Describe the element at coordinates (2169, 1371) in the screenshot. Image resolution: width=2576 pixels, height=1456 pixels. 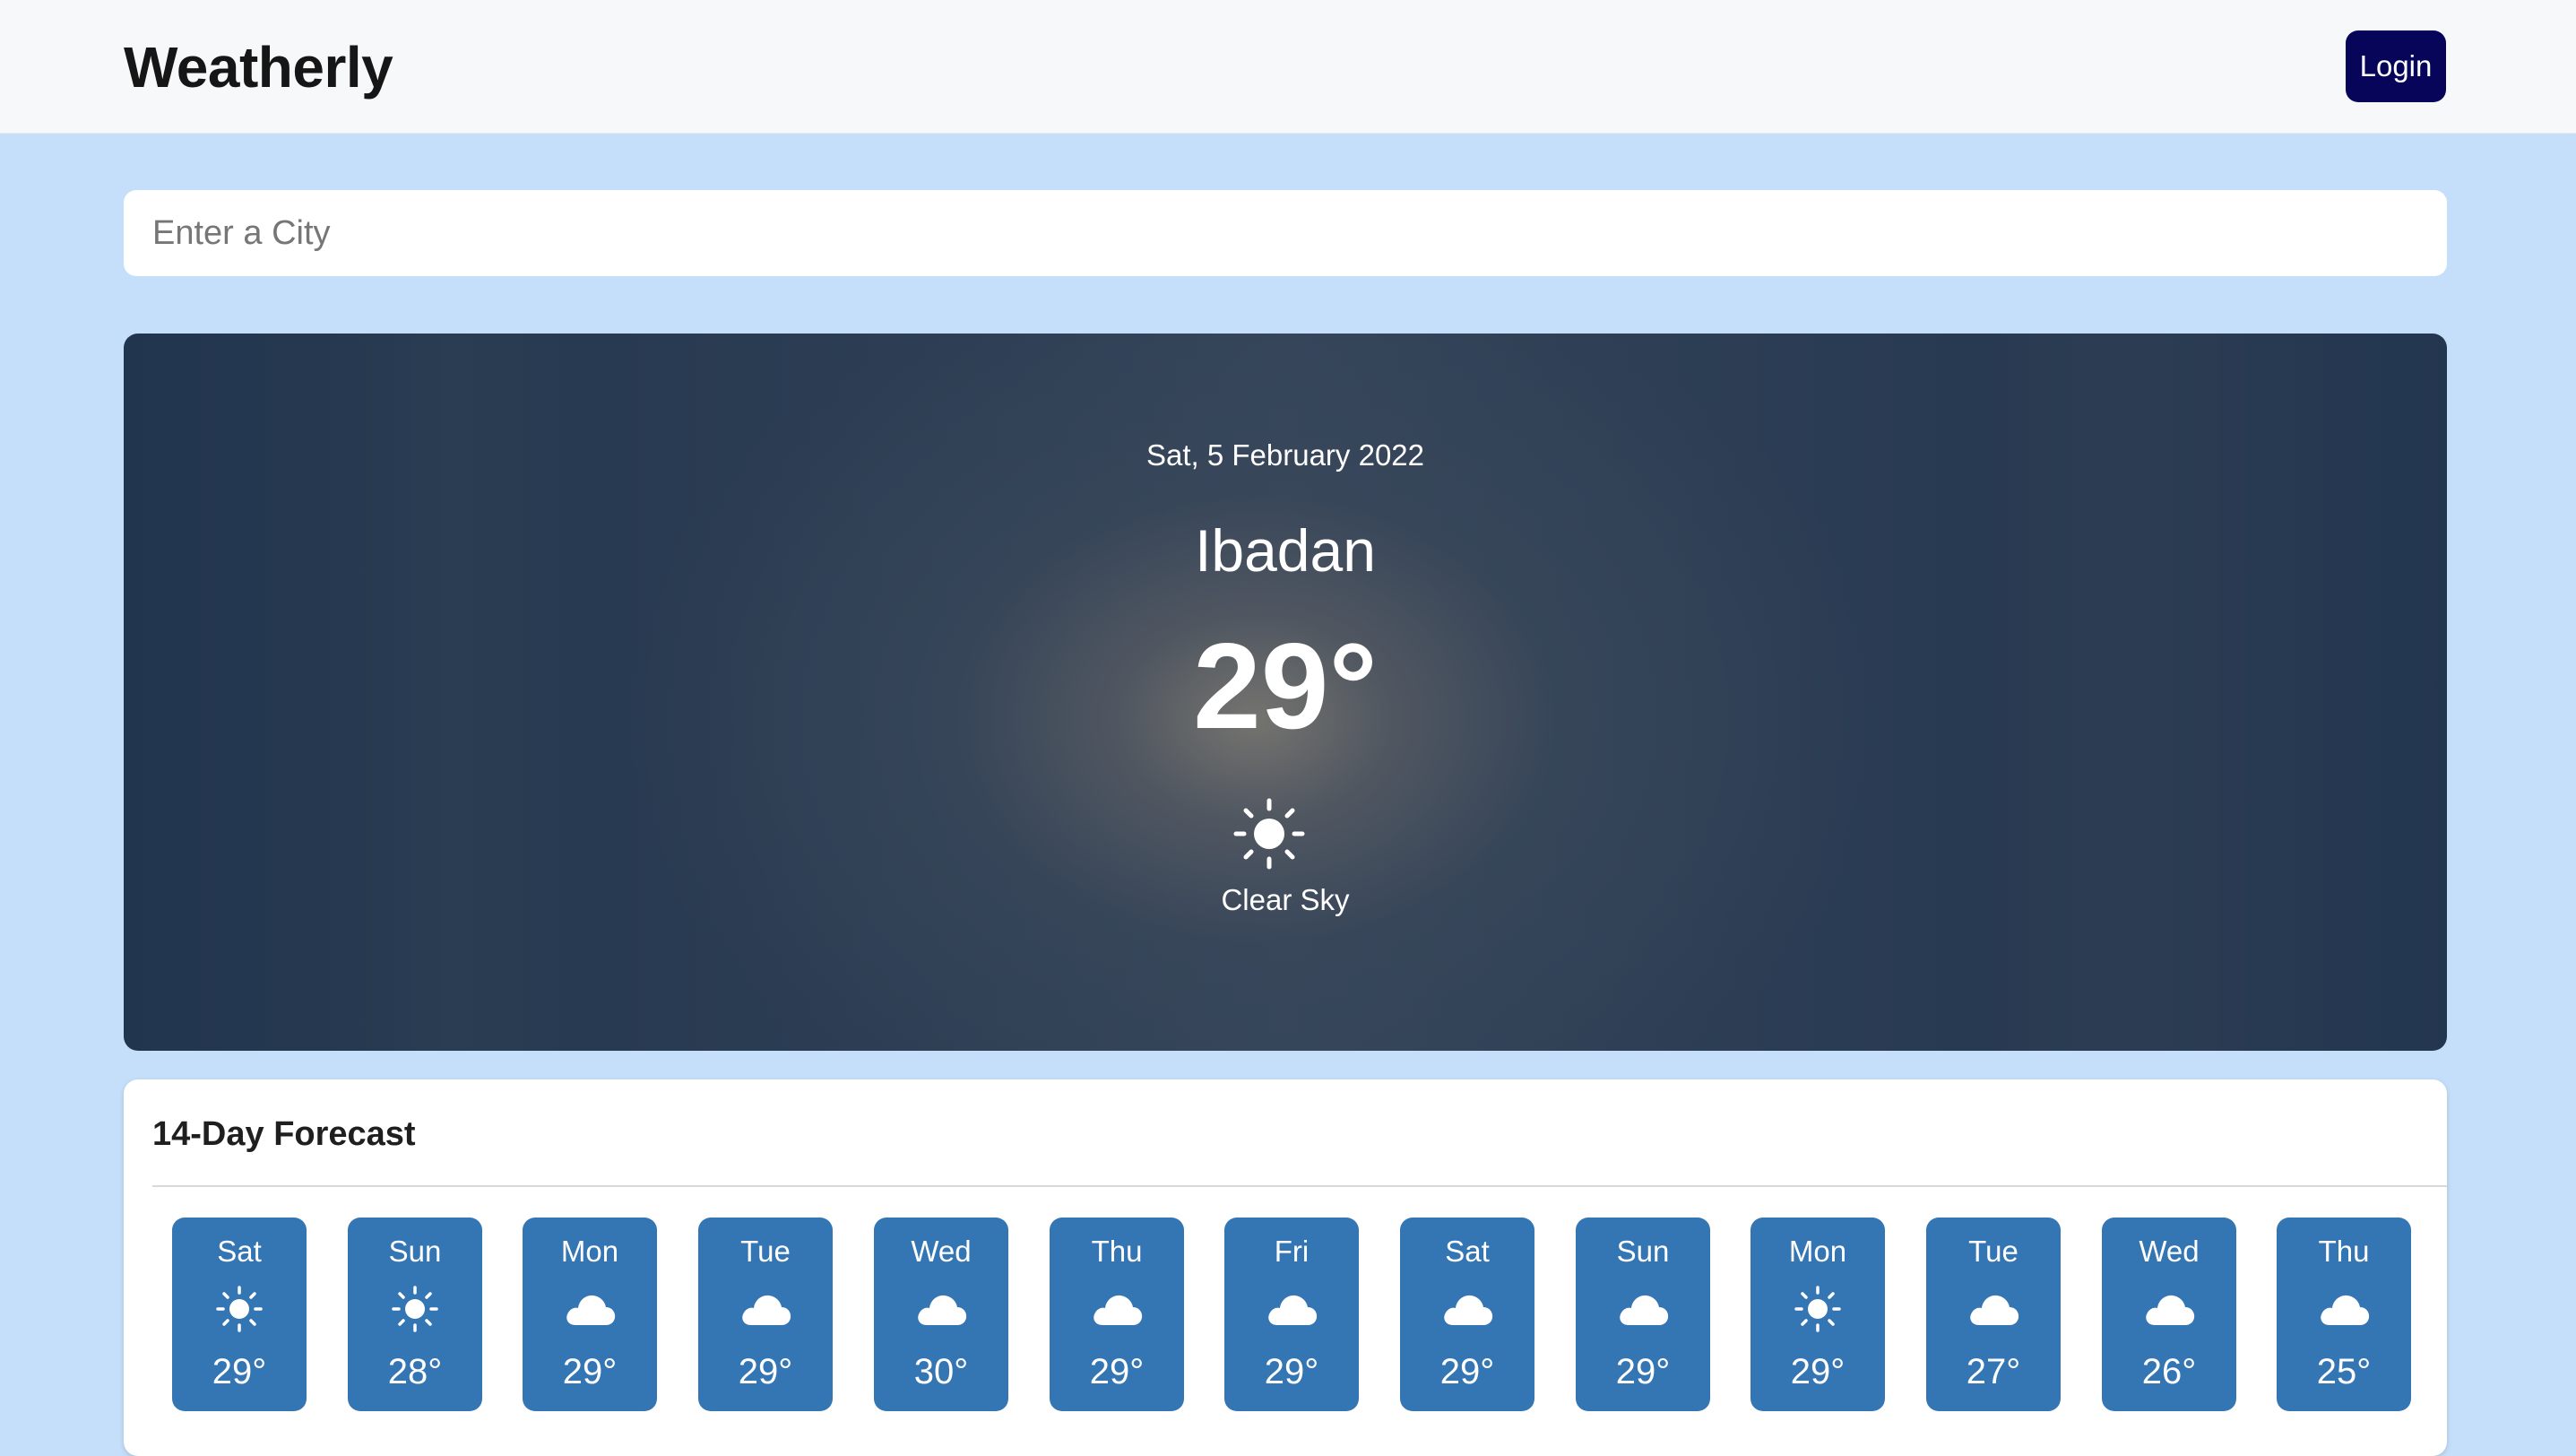
I see `forecast-day-temperature: 26°` at that location.